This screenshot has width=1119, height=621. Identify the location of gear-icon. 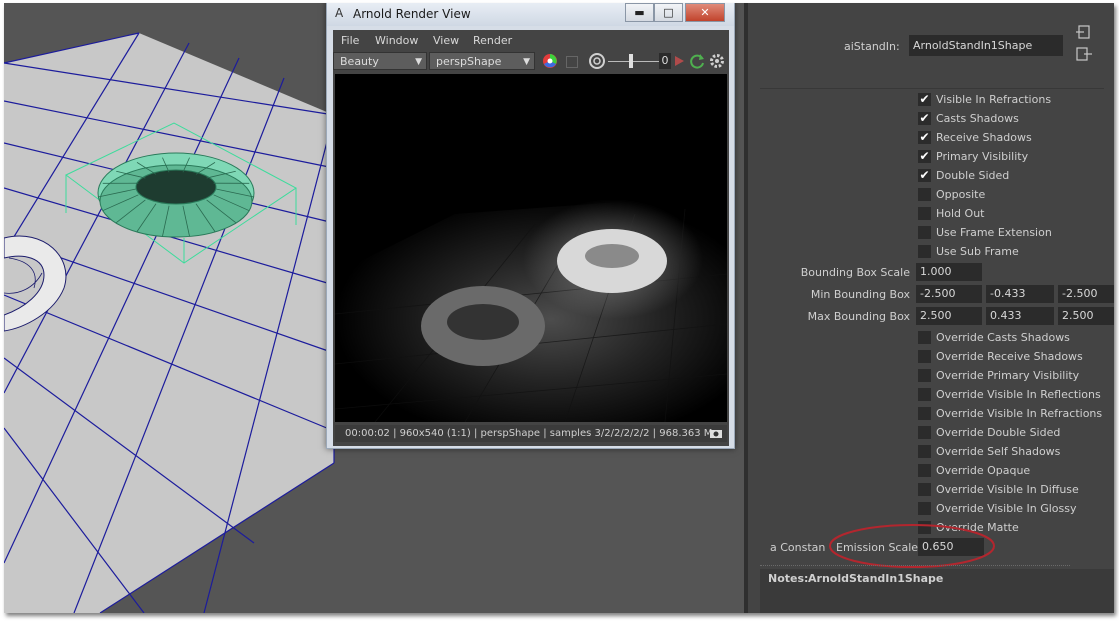
(717, 61).